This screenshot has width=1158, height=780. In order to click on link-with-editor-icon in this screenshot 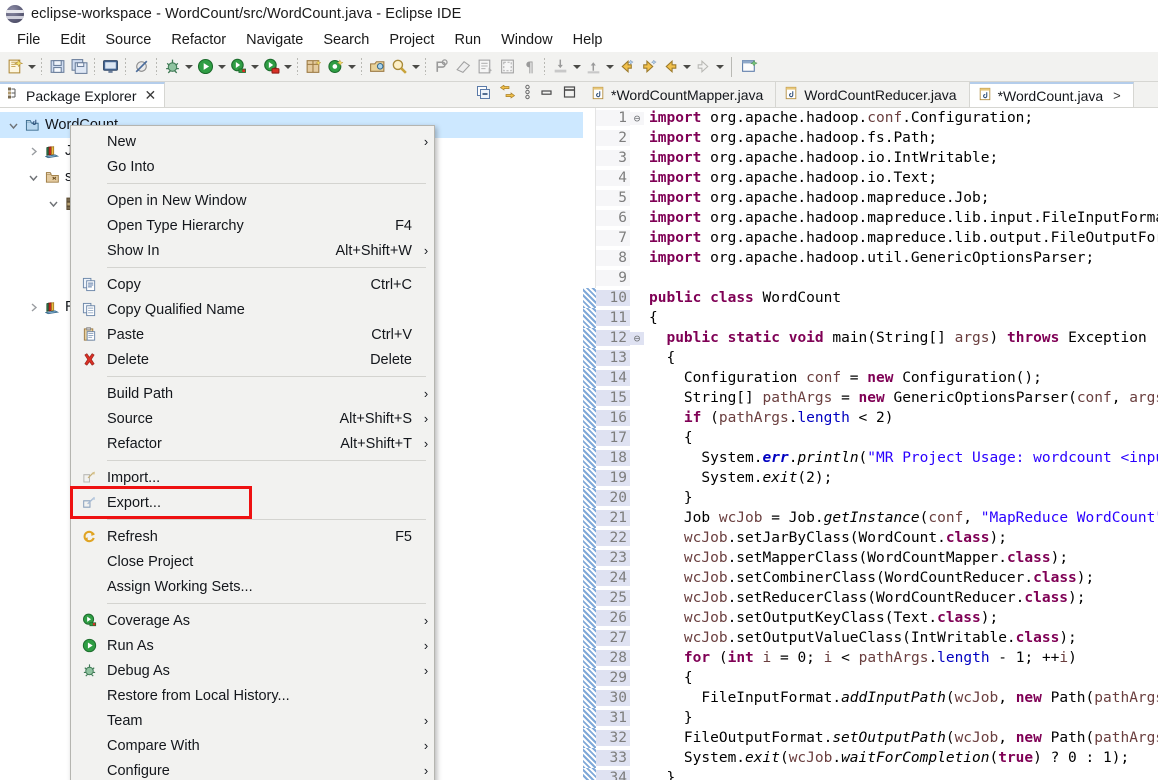, I will do `click(507, 94)`.